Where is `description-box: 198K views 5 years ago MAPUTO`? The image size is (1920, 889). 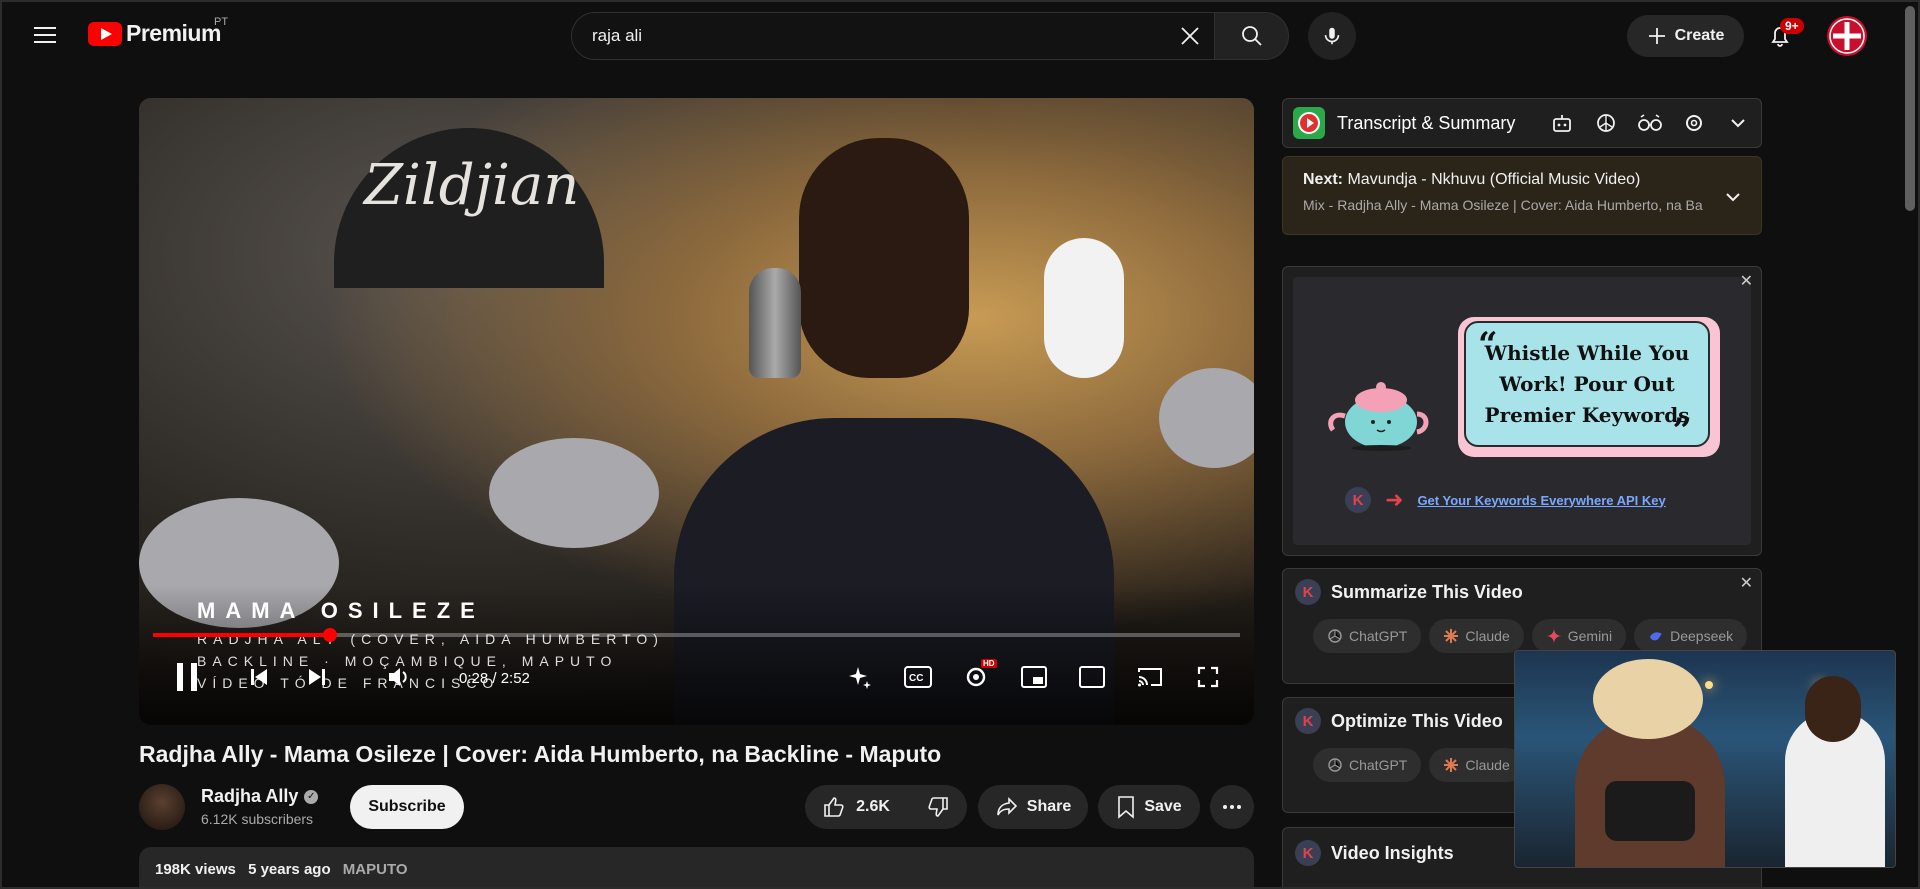 description-box: 198K views 5 years ago MAPUTO is located at coordinates (696, 868).